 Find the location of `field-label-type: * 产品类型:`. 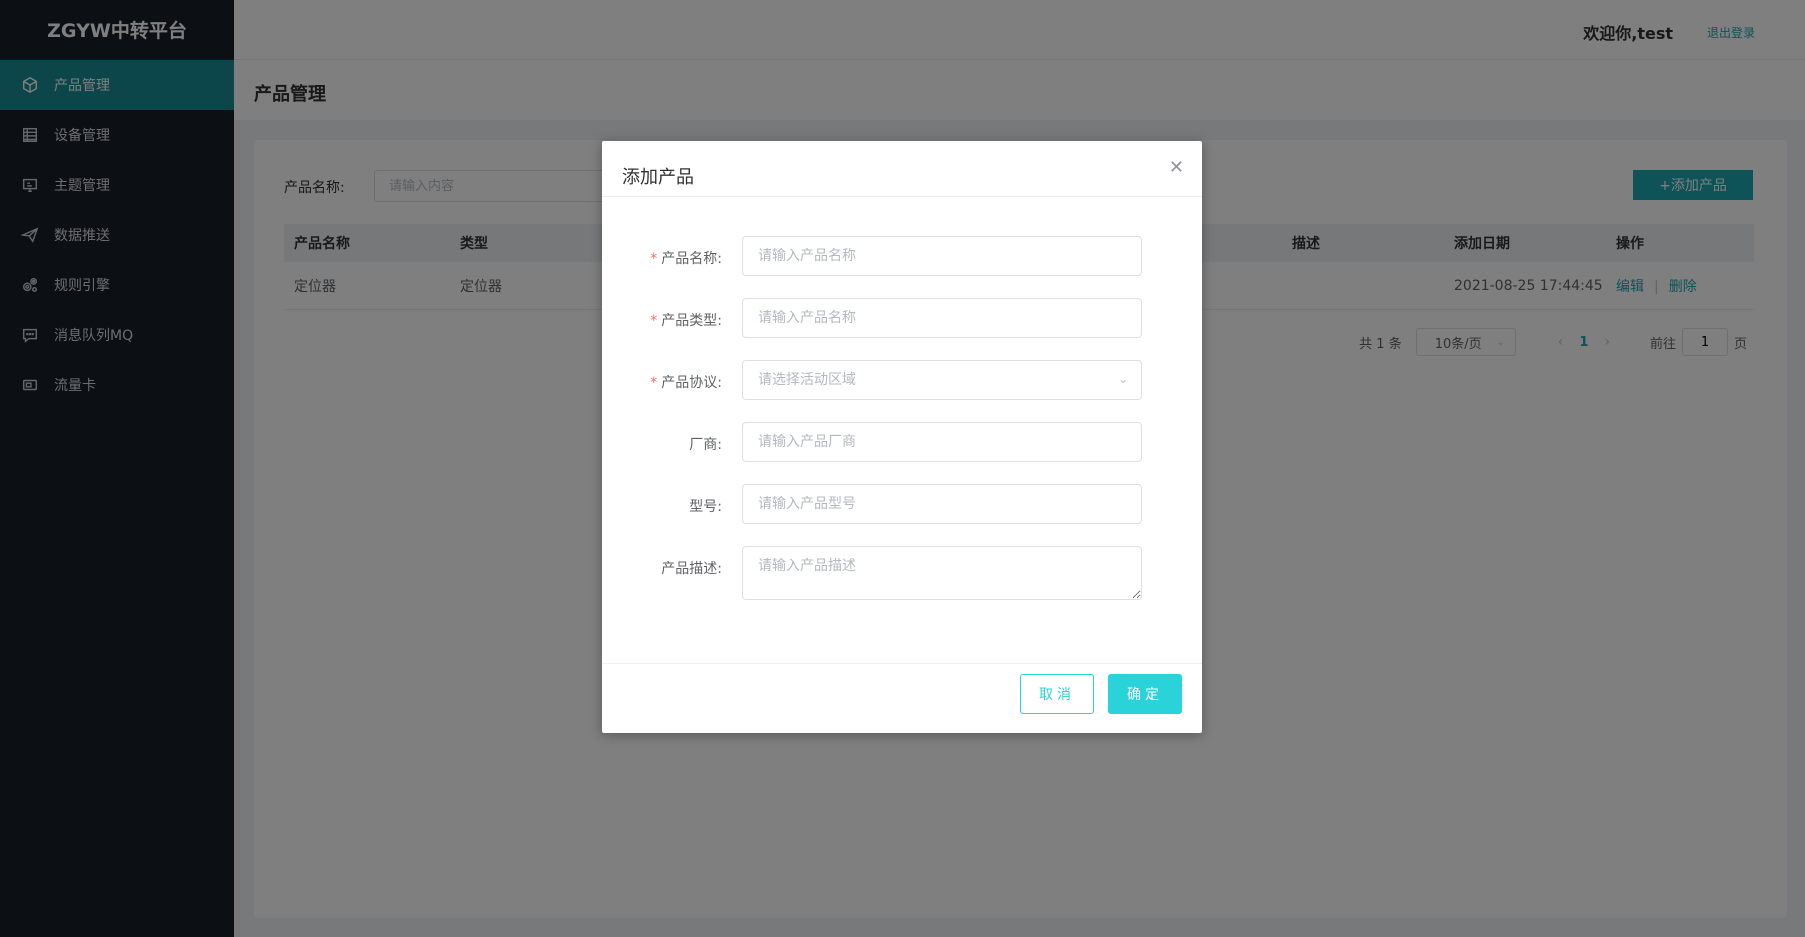

field-label-type: * 产品类型: is located at coordinates (686, 320).